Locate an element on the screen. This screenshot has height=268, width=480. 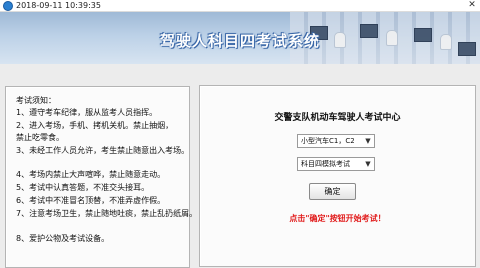
system-title: 驾驶人科目四考试系统 is located at coordinates (239, 41).